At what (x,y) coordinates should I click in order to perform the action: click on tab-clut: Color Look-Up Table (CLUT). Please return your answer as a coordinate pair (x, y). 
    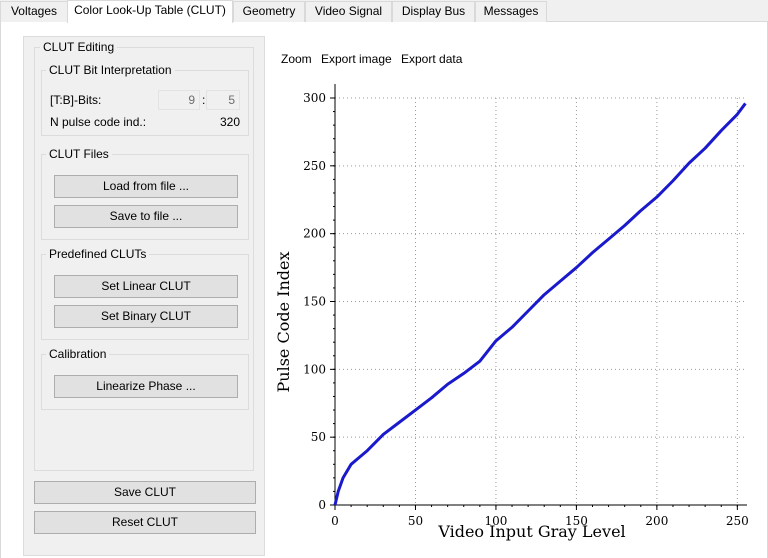
    Looking at the image, I should click on (150, 11).